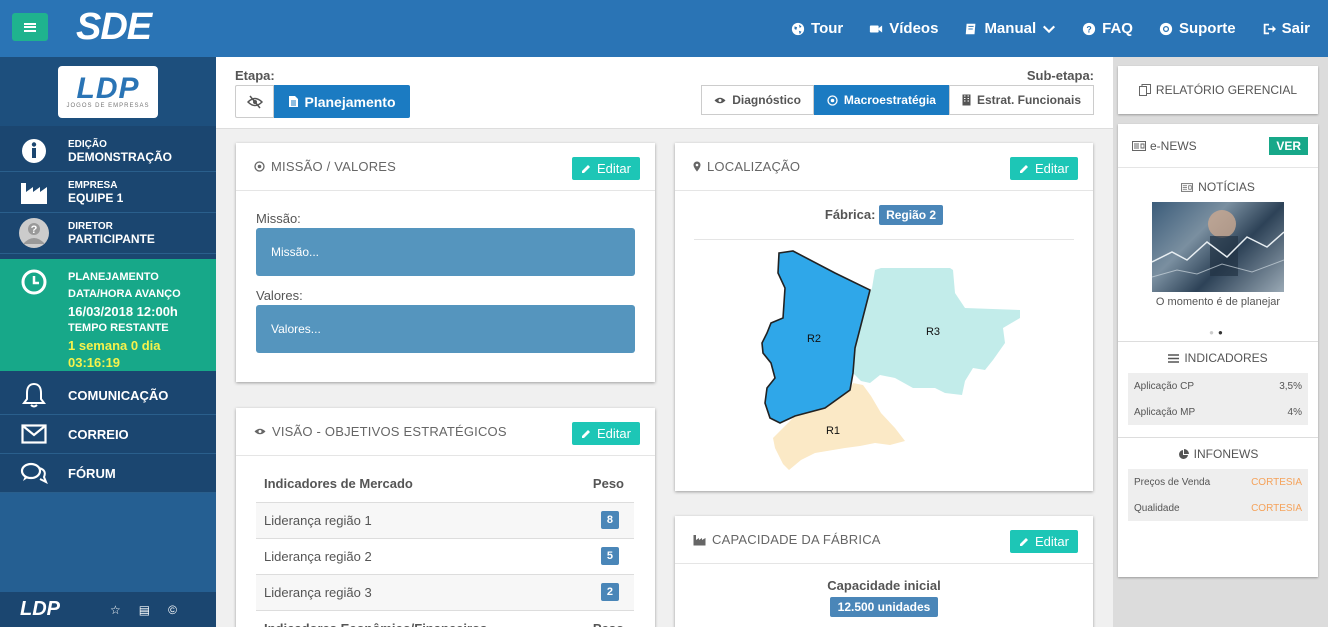 The height and width of the screenshot is (627, 1328). I want to click on enews-ver-button: VER, so click(1288, 146).